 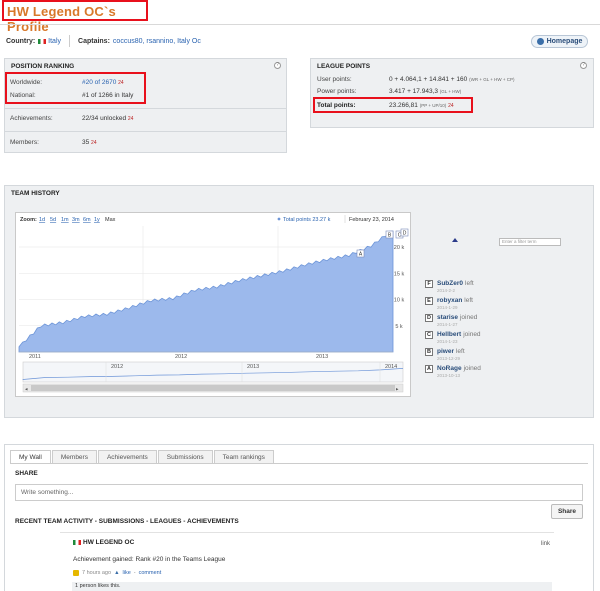 I want to click on tab-submissions: Submissions, so click(x=185, y=456).